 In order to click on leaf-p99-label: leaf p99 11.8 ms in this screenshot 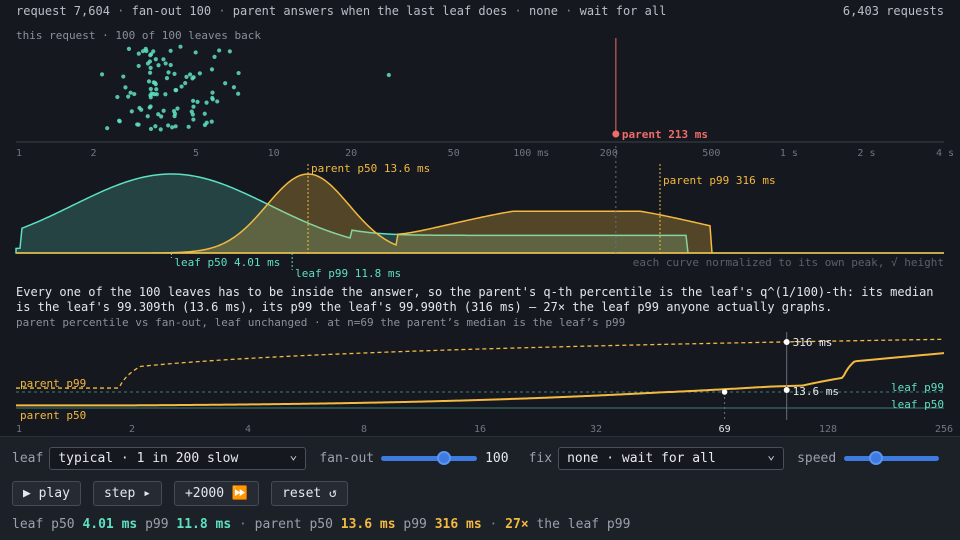, I will do `click(348, 273)`.